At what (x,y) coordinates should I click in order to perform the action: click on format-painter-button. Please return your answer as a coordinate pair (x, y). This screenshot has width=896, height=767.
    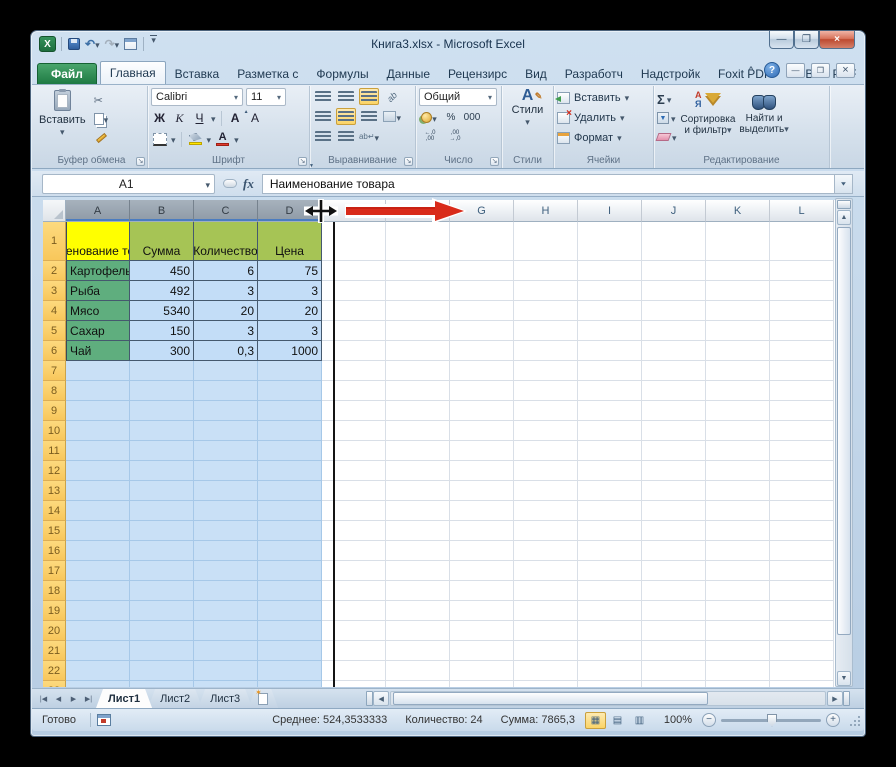
    Looking at the image, I should click on (101, 138).